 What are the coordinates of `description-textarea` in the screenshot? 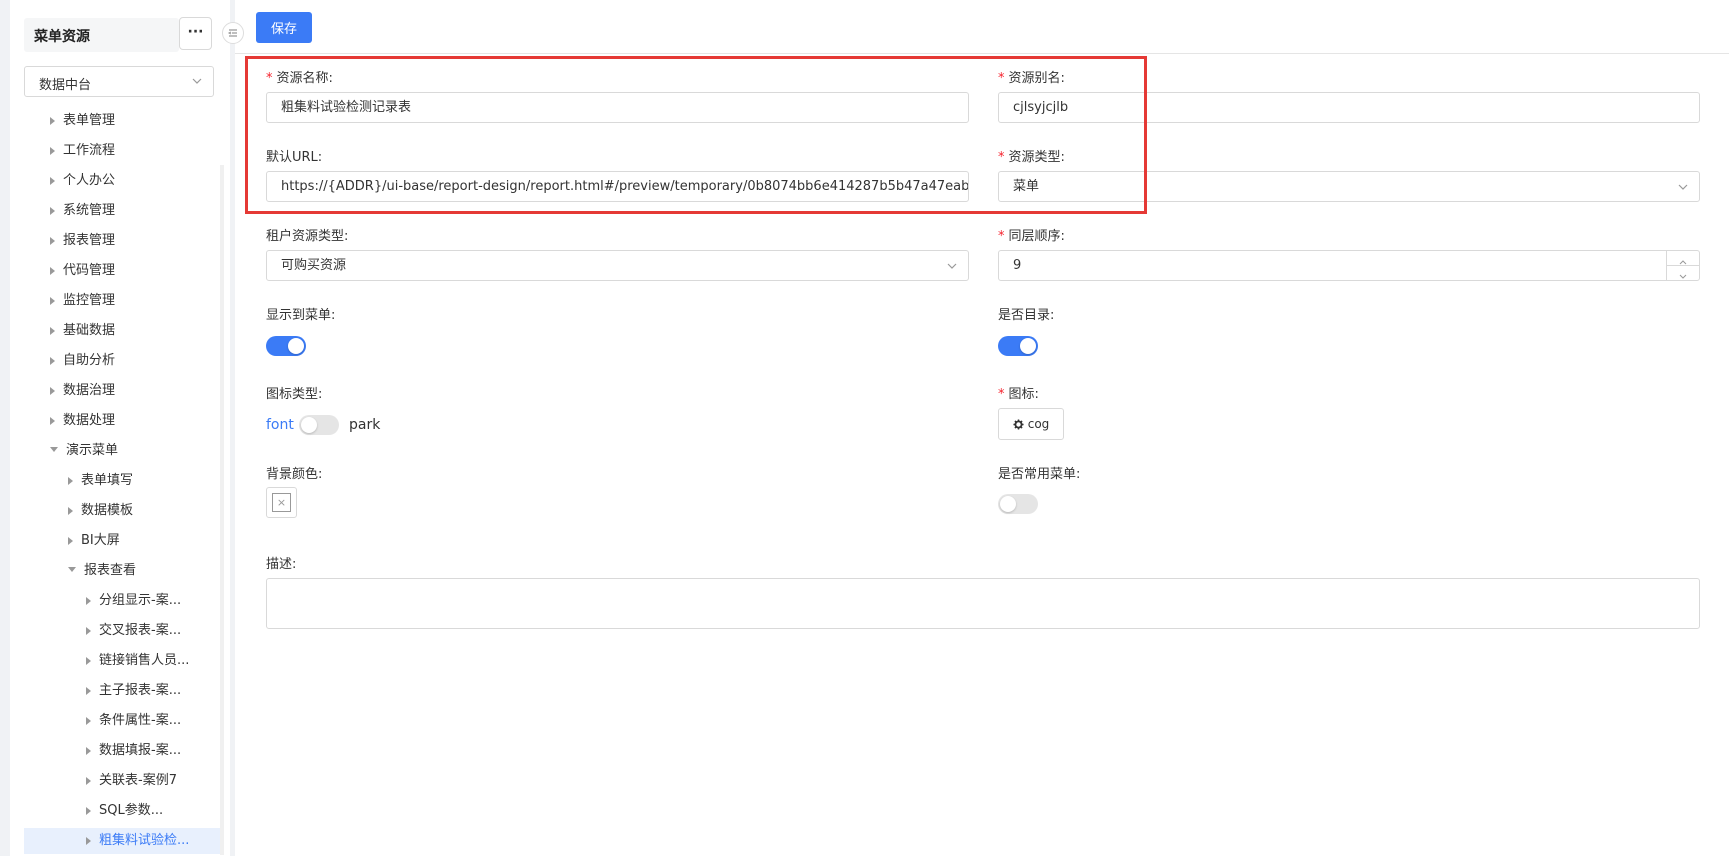 It's located at (983, 603).